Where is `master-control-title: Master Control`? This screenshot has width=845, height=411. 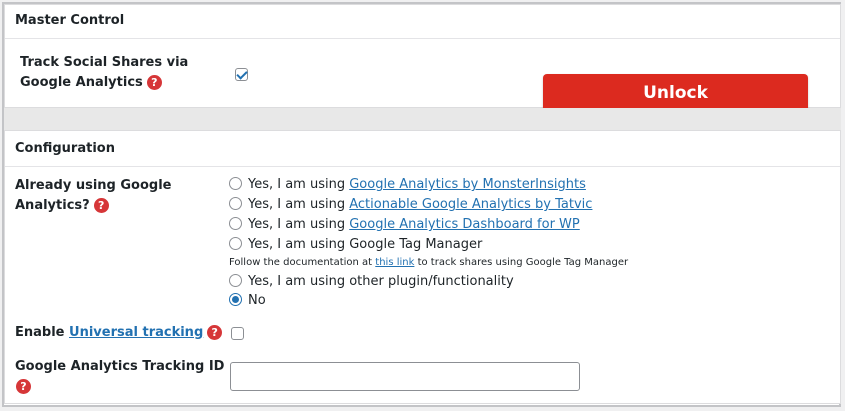 master-control-title: Master Control is located at coordinates (70, 20).